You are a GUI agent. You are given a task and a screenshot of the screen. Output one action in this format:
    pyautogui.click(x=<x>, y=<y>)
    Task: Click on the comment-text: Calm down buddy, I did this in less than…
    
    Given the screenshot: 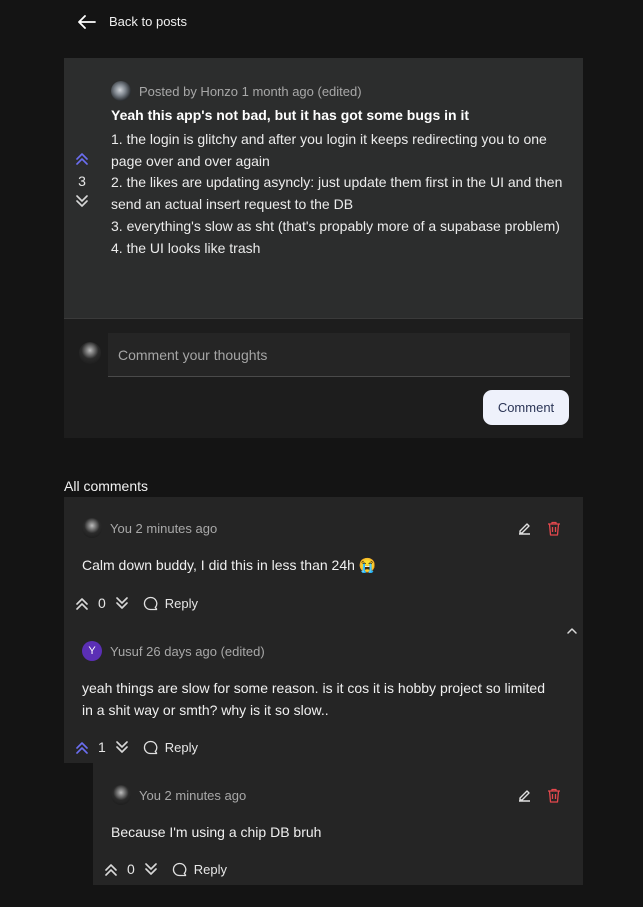 What is the action you would take?
    pyautogui.click(x=229, y=565)
    